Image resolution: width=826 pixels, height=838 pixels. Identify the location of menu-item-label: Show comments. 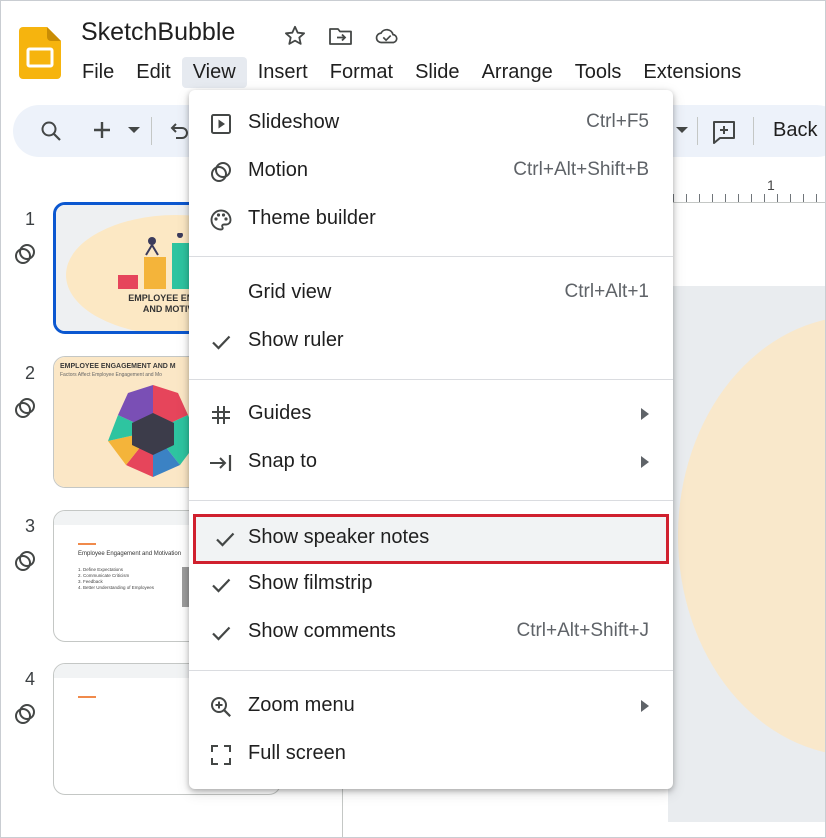
(322, 631).